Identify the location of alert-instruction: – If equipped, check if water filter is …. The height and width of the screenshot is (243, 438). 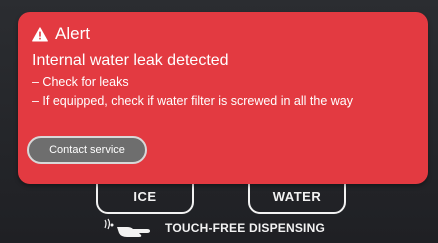
(192, 101).